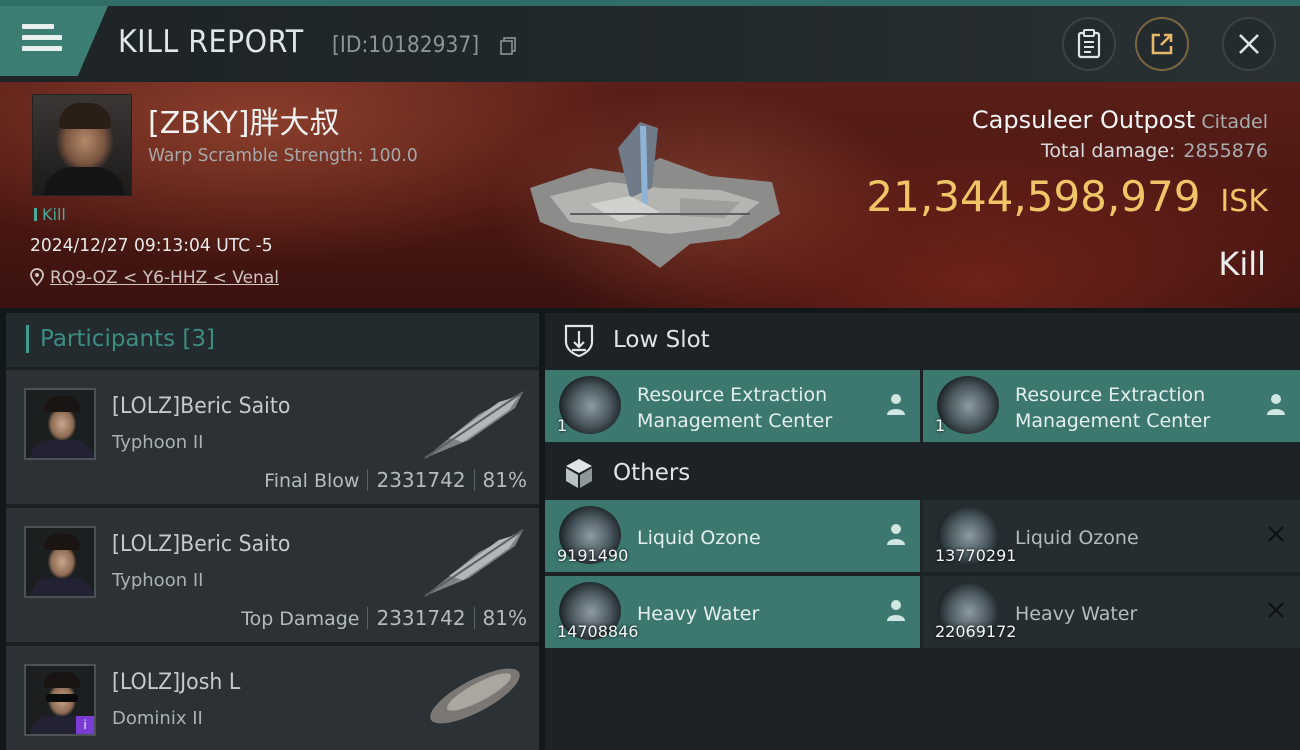  Describe the element at coordinates (1225, 151) in the screenshot. I see `total-damage-value: 2855876` at that location.